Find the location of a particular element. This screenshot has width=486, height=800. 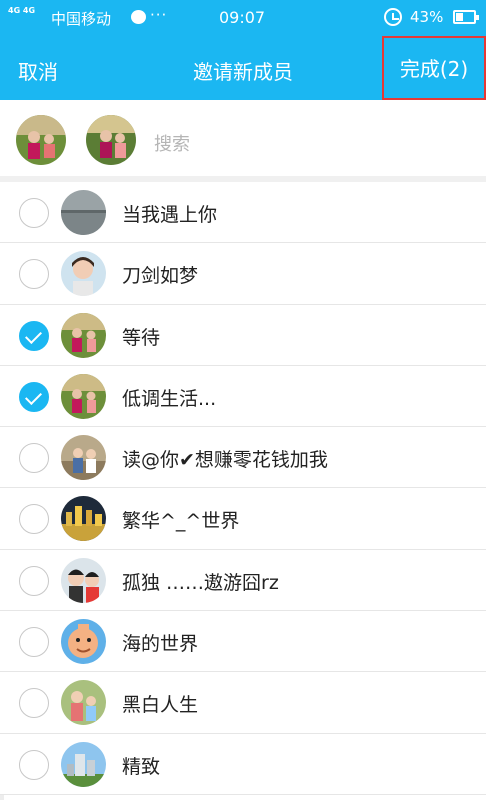

signal-icon: 4G 4G is located at coordinates (22, 10).